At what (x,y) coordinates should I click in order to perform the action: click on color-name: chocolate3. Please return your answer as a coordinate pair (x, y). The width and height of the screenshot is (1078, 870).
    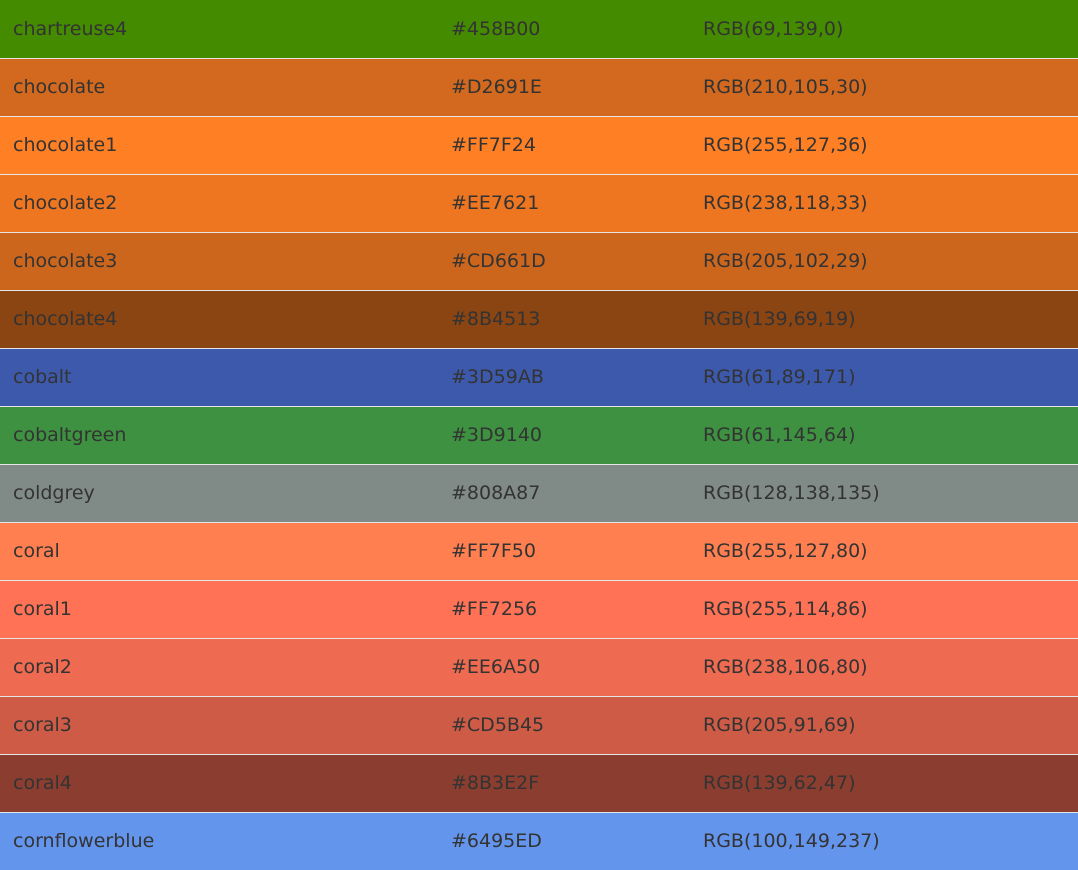
    Looking at the image, I should click on (225, 260).